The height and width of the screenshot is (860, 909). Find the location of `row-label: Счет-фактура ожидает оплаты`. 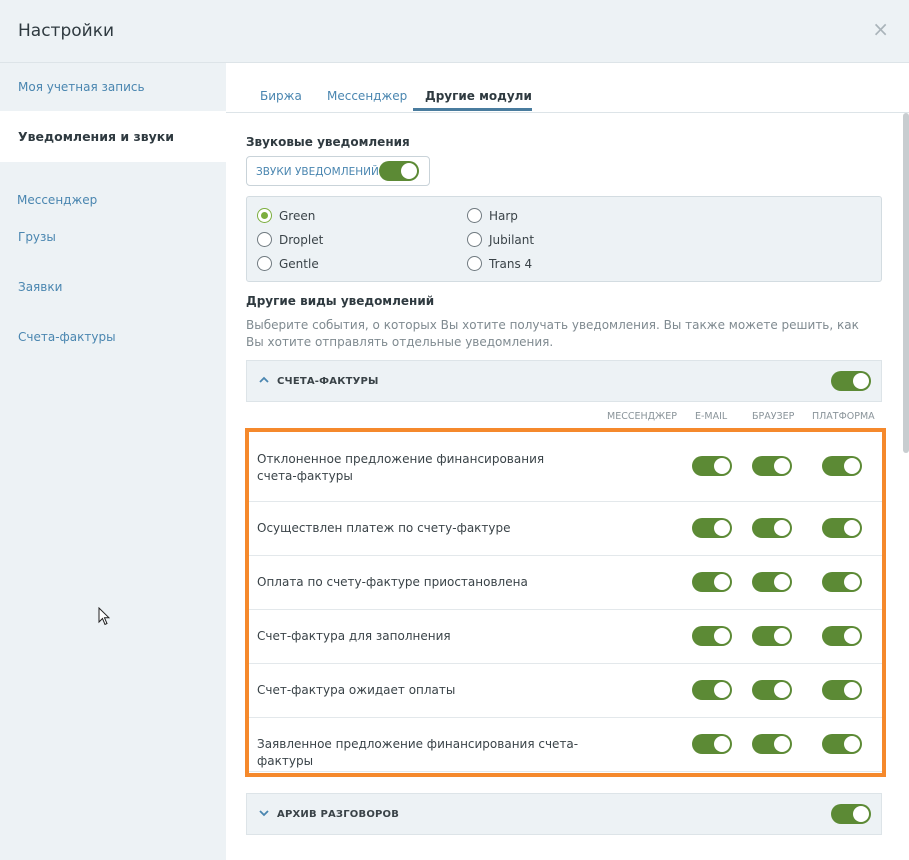

row-label: Счет-фактура ожидает оплаты is located at coordinates (356, 690).